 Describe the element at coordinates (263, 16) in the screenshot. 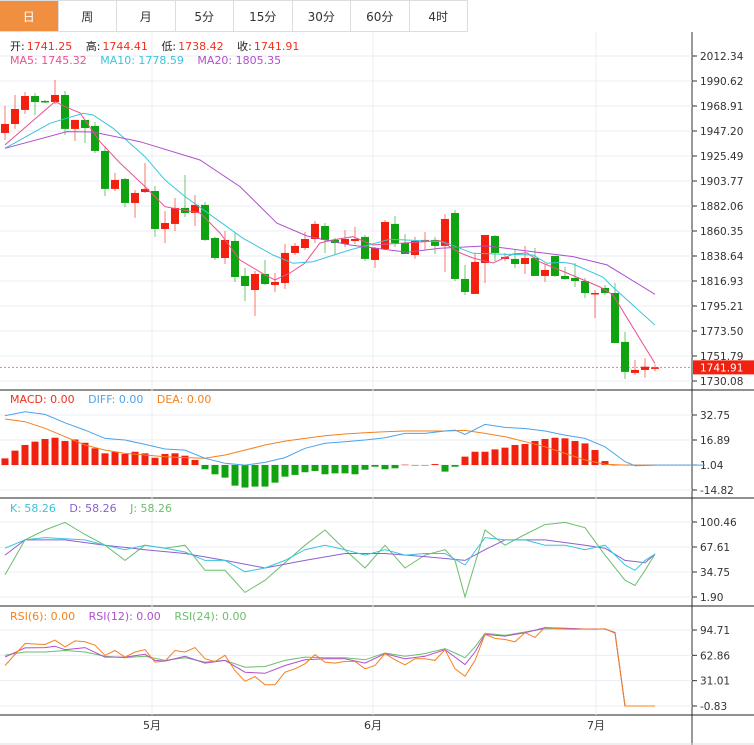

I see `tab-15min: 15分` at that location.